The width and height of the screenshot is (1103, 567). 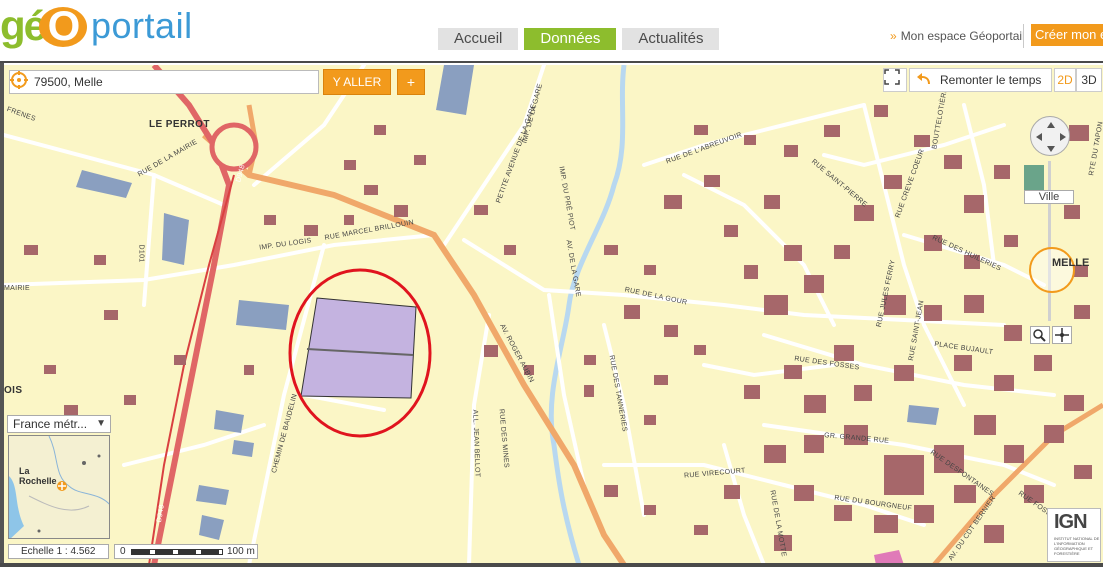 What do you see at coordinates (58, 551) in the screenshot?
I see `scale-ratio: Echelle 1 : 4.562` at bounding box center [58, 551].